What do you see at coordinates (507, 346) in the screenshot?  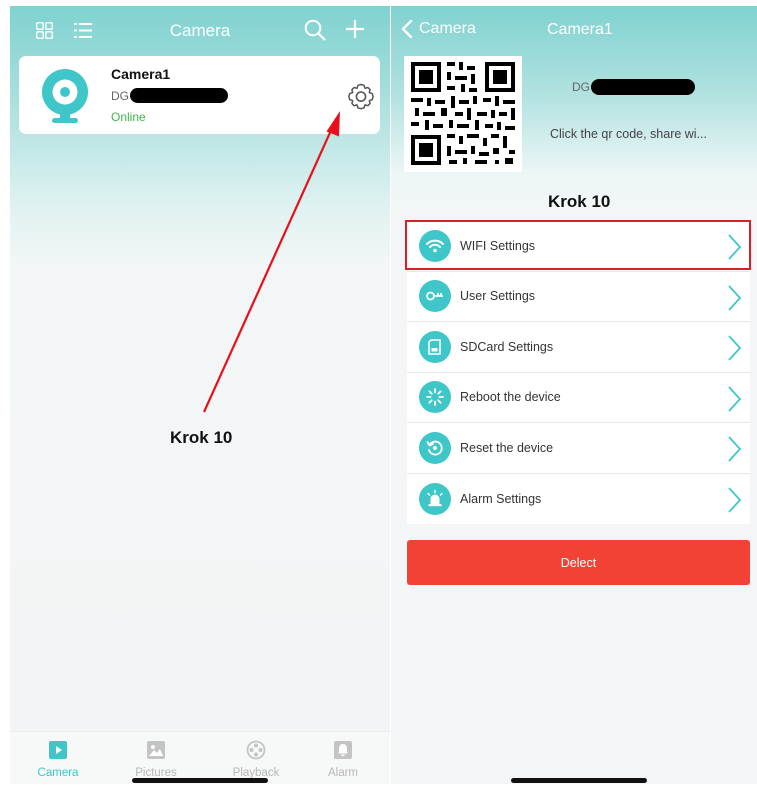 I see `menu-item-label: SDCard Settings` at bounding box center [507, 346].